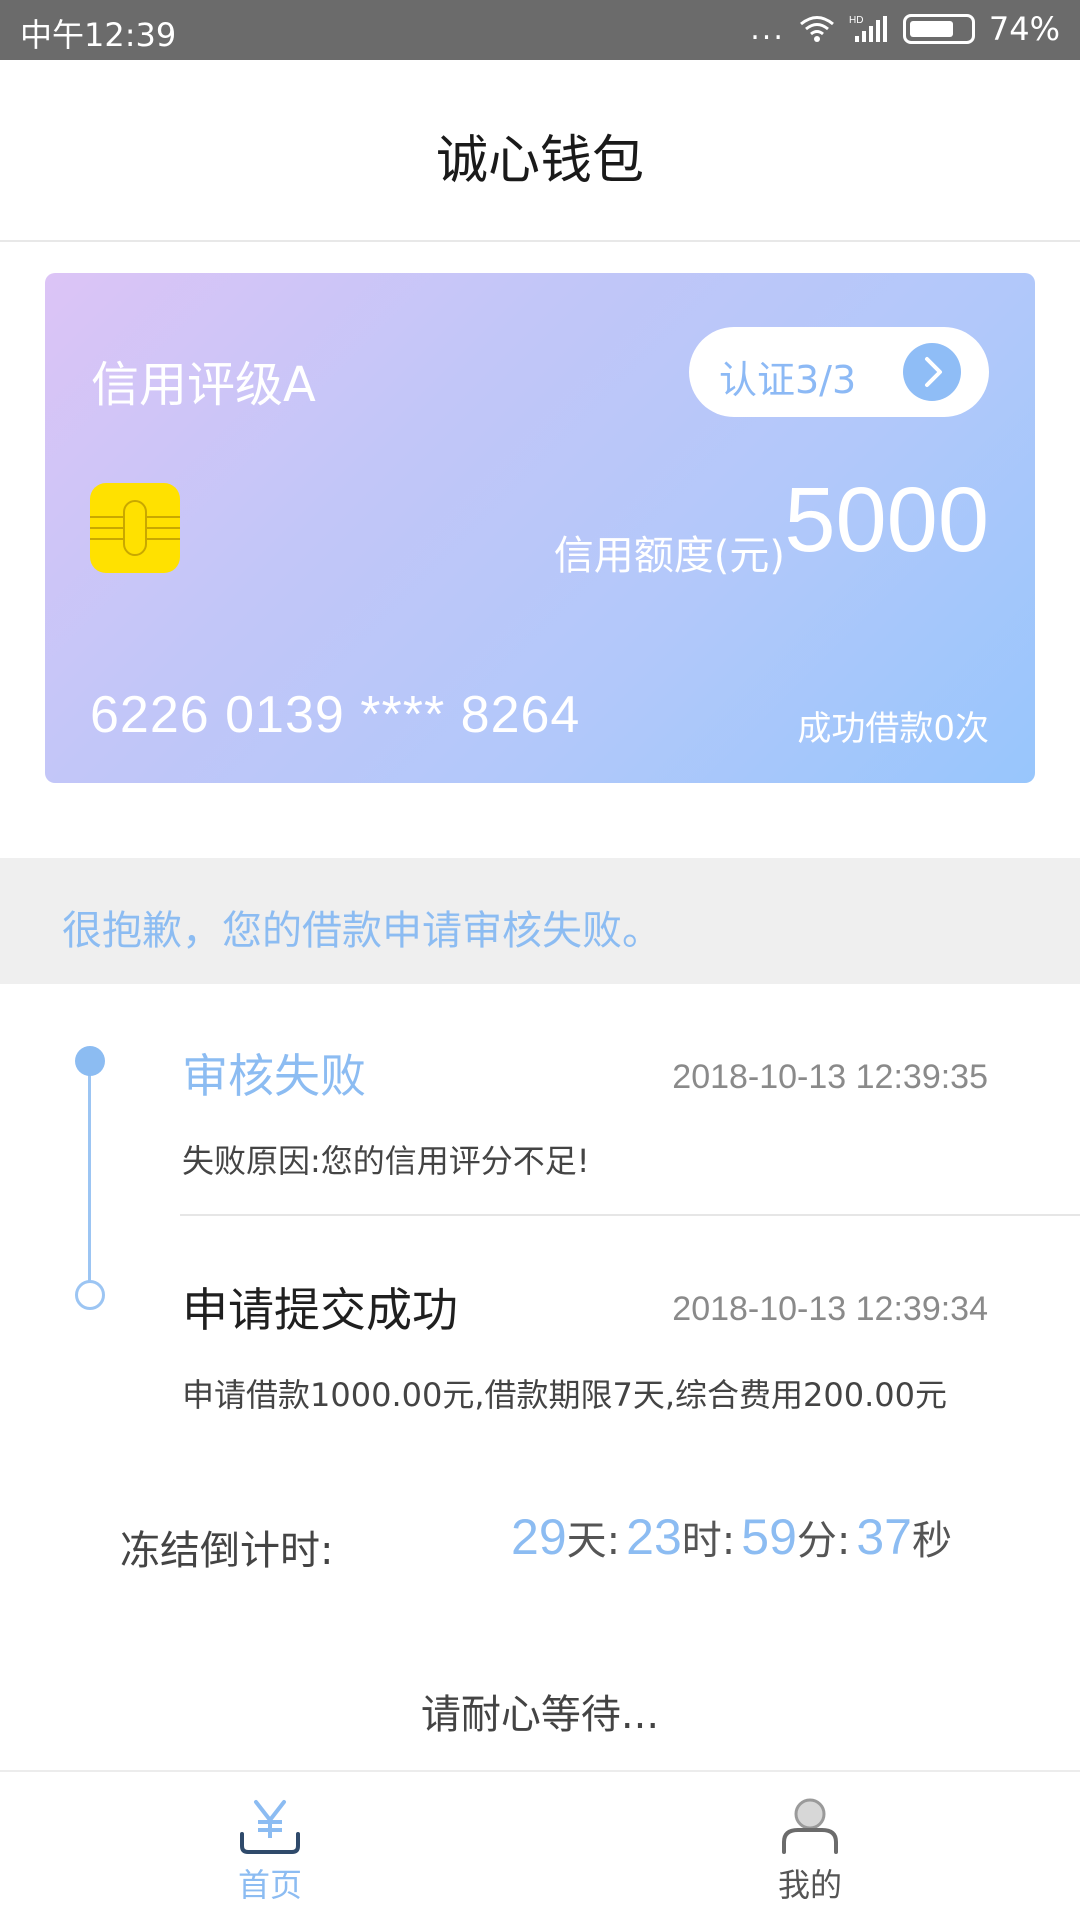 The image size is (1080, 1920). I want to click on battery-icon, so click(938, 29).